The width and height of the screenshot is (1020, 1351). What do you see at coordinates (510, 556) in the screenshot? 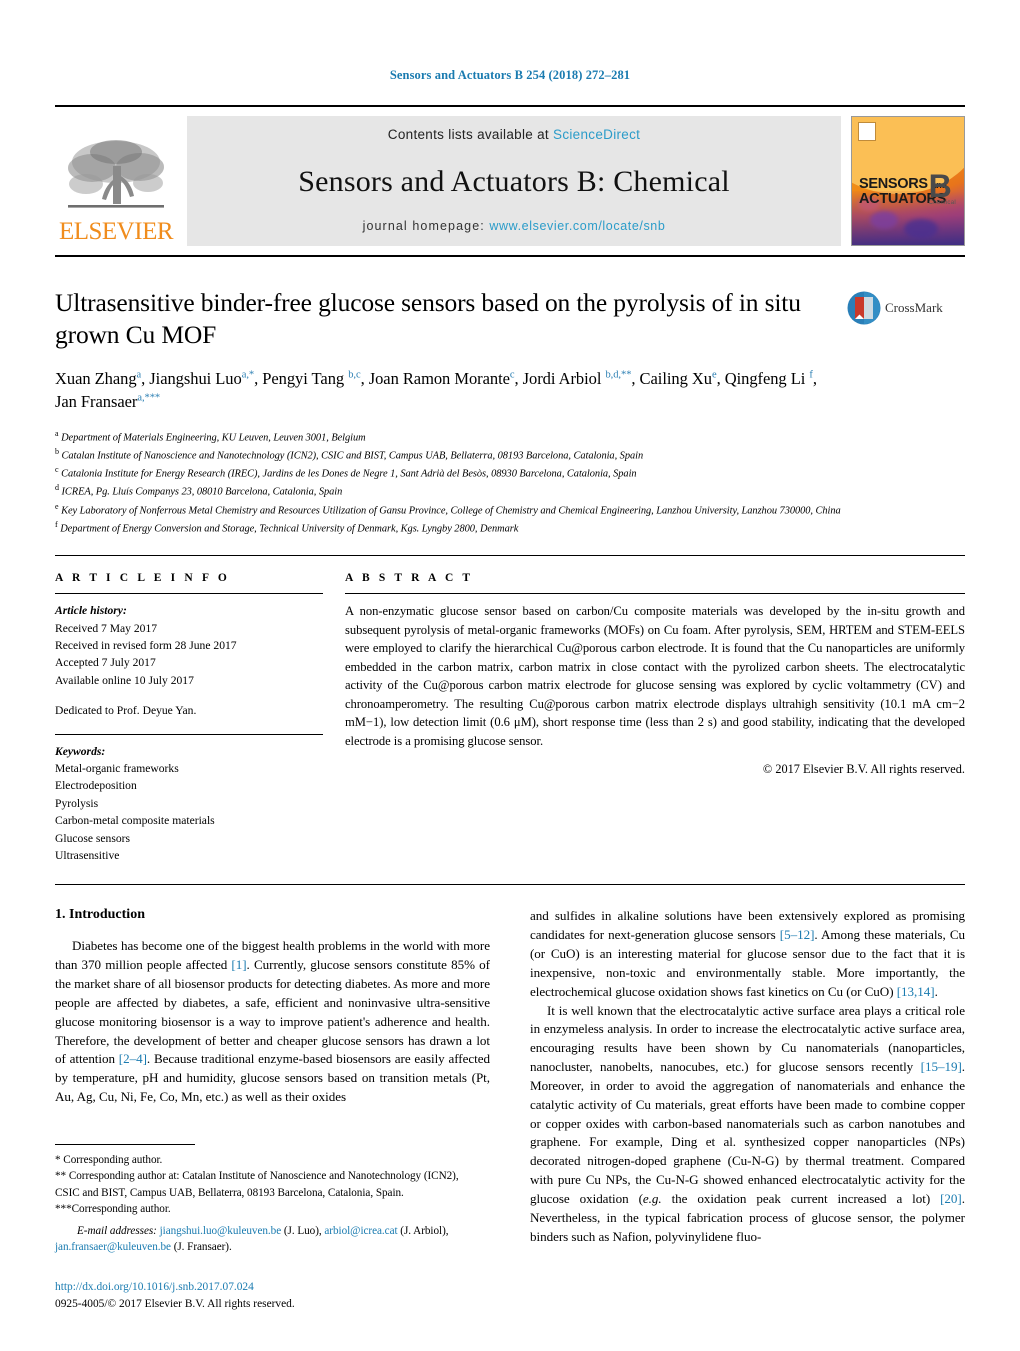
I see `divider-above-abstract` at bounding box center [510, 556].